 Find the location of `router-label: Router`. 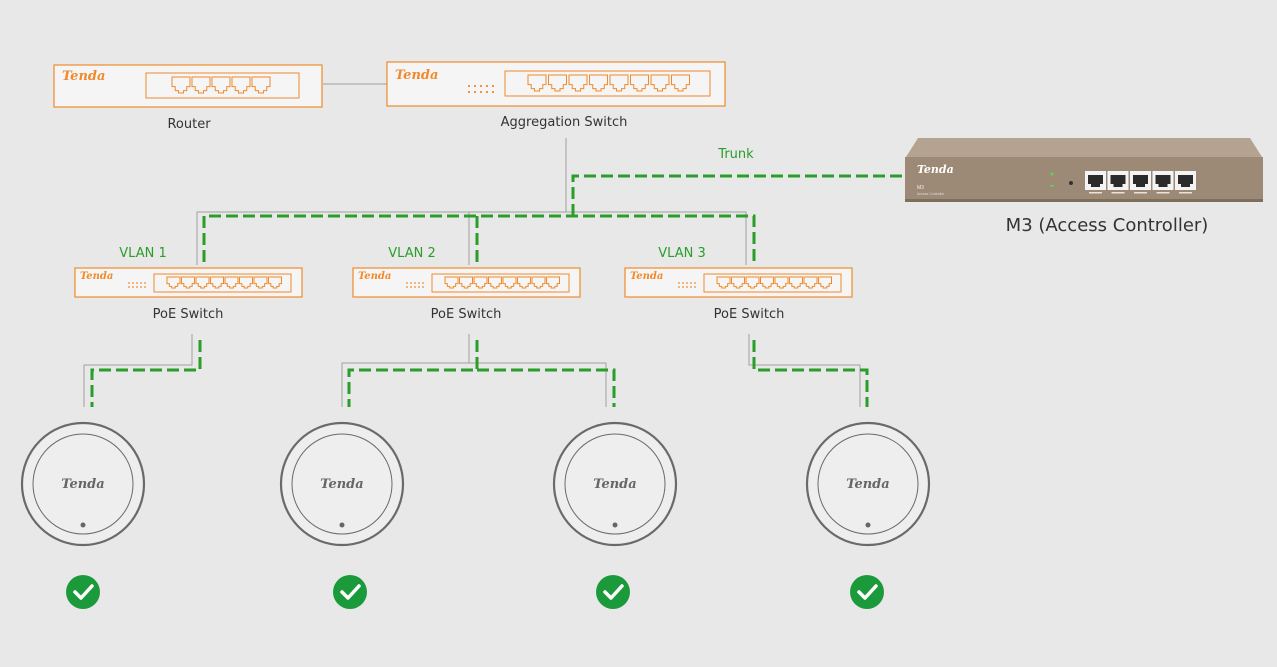

router-label: Router is located at coordinates (189, 124).